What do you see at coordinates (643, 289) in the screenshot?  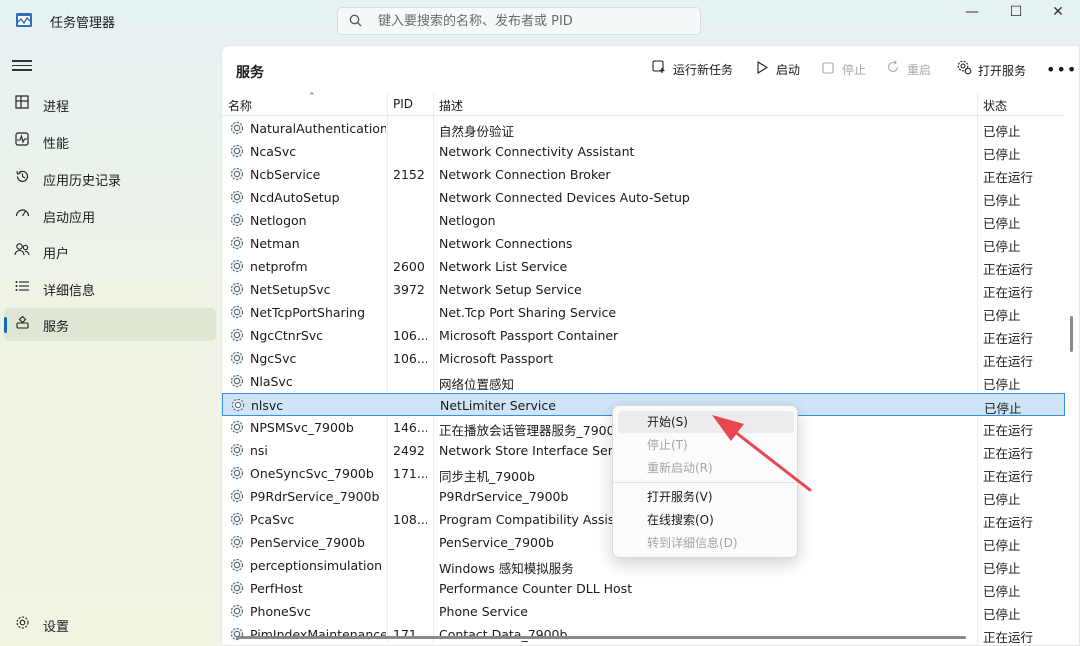 I see `table-row: NetSetupSvc 3972 Network Setup Service 正在运行` at bounding box center [643, 289].